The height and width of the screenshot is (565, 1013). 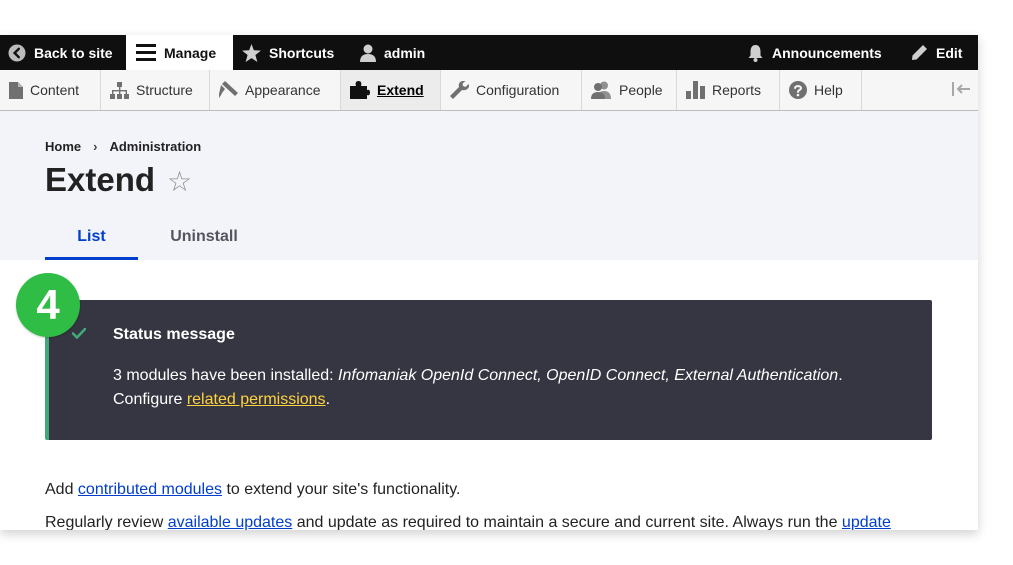 I want to click on tray-item-label: Extend, so click(x=400, y=90).